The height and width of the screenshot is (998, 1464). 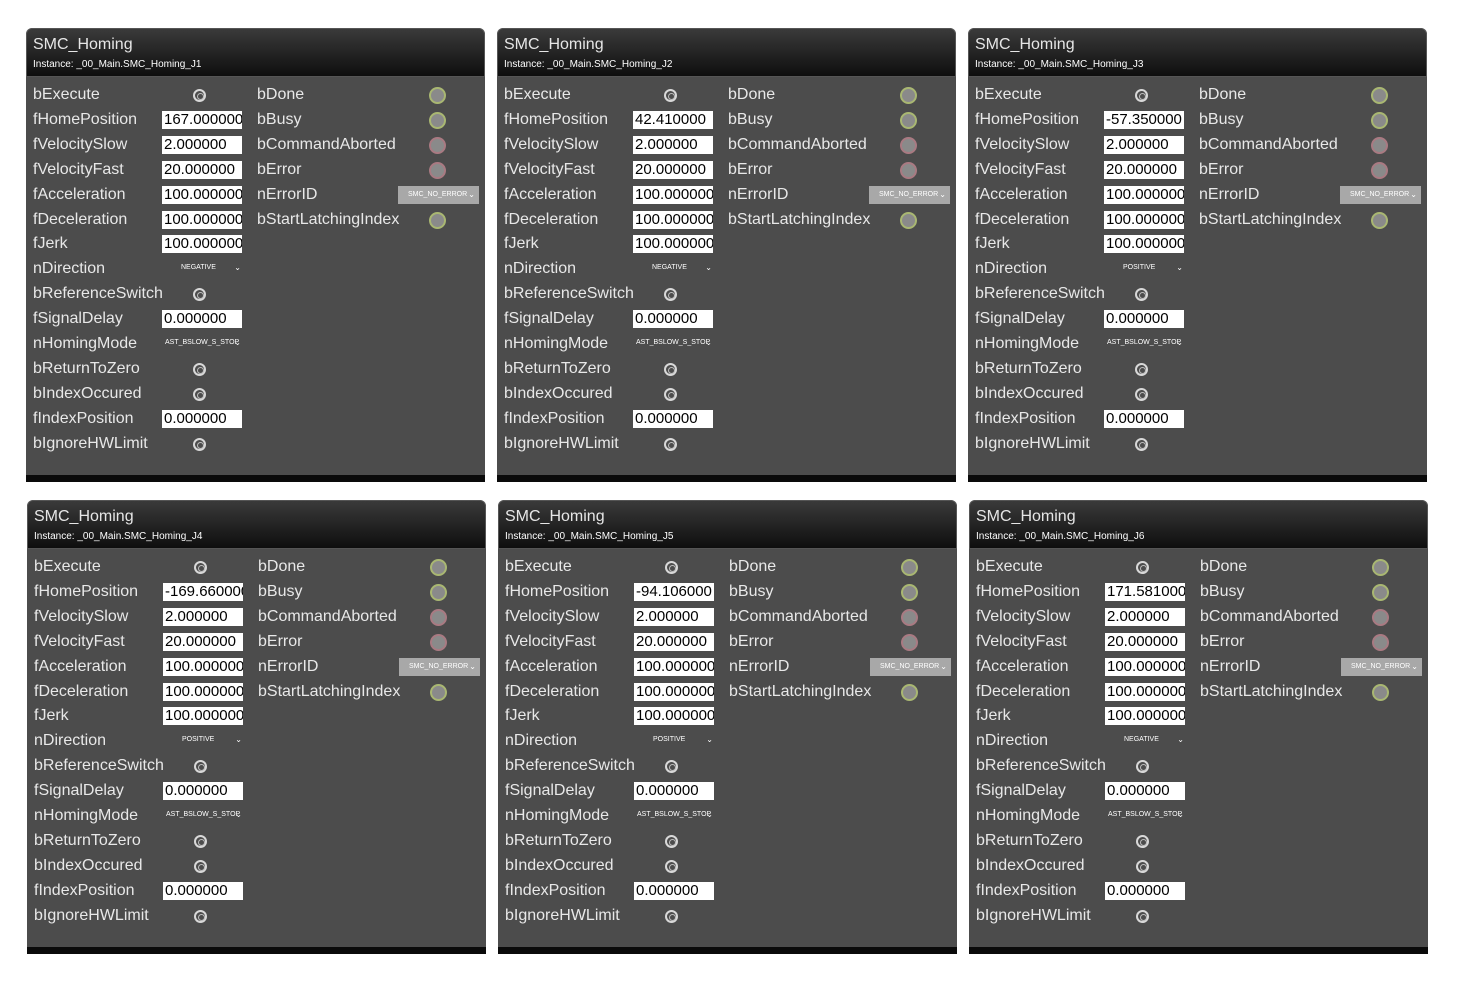 I want to click on b-done-label: bDone, so click(x=1224, y=566).